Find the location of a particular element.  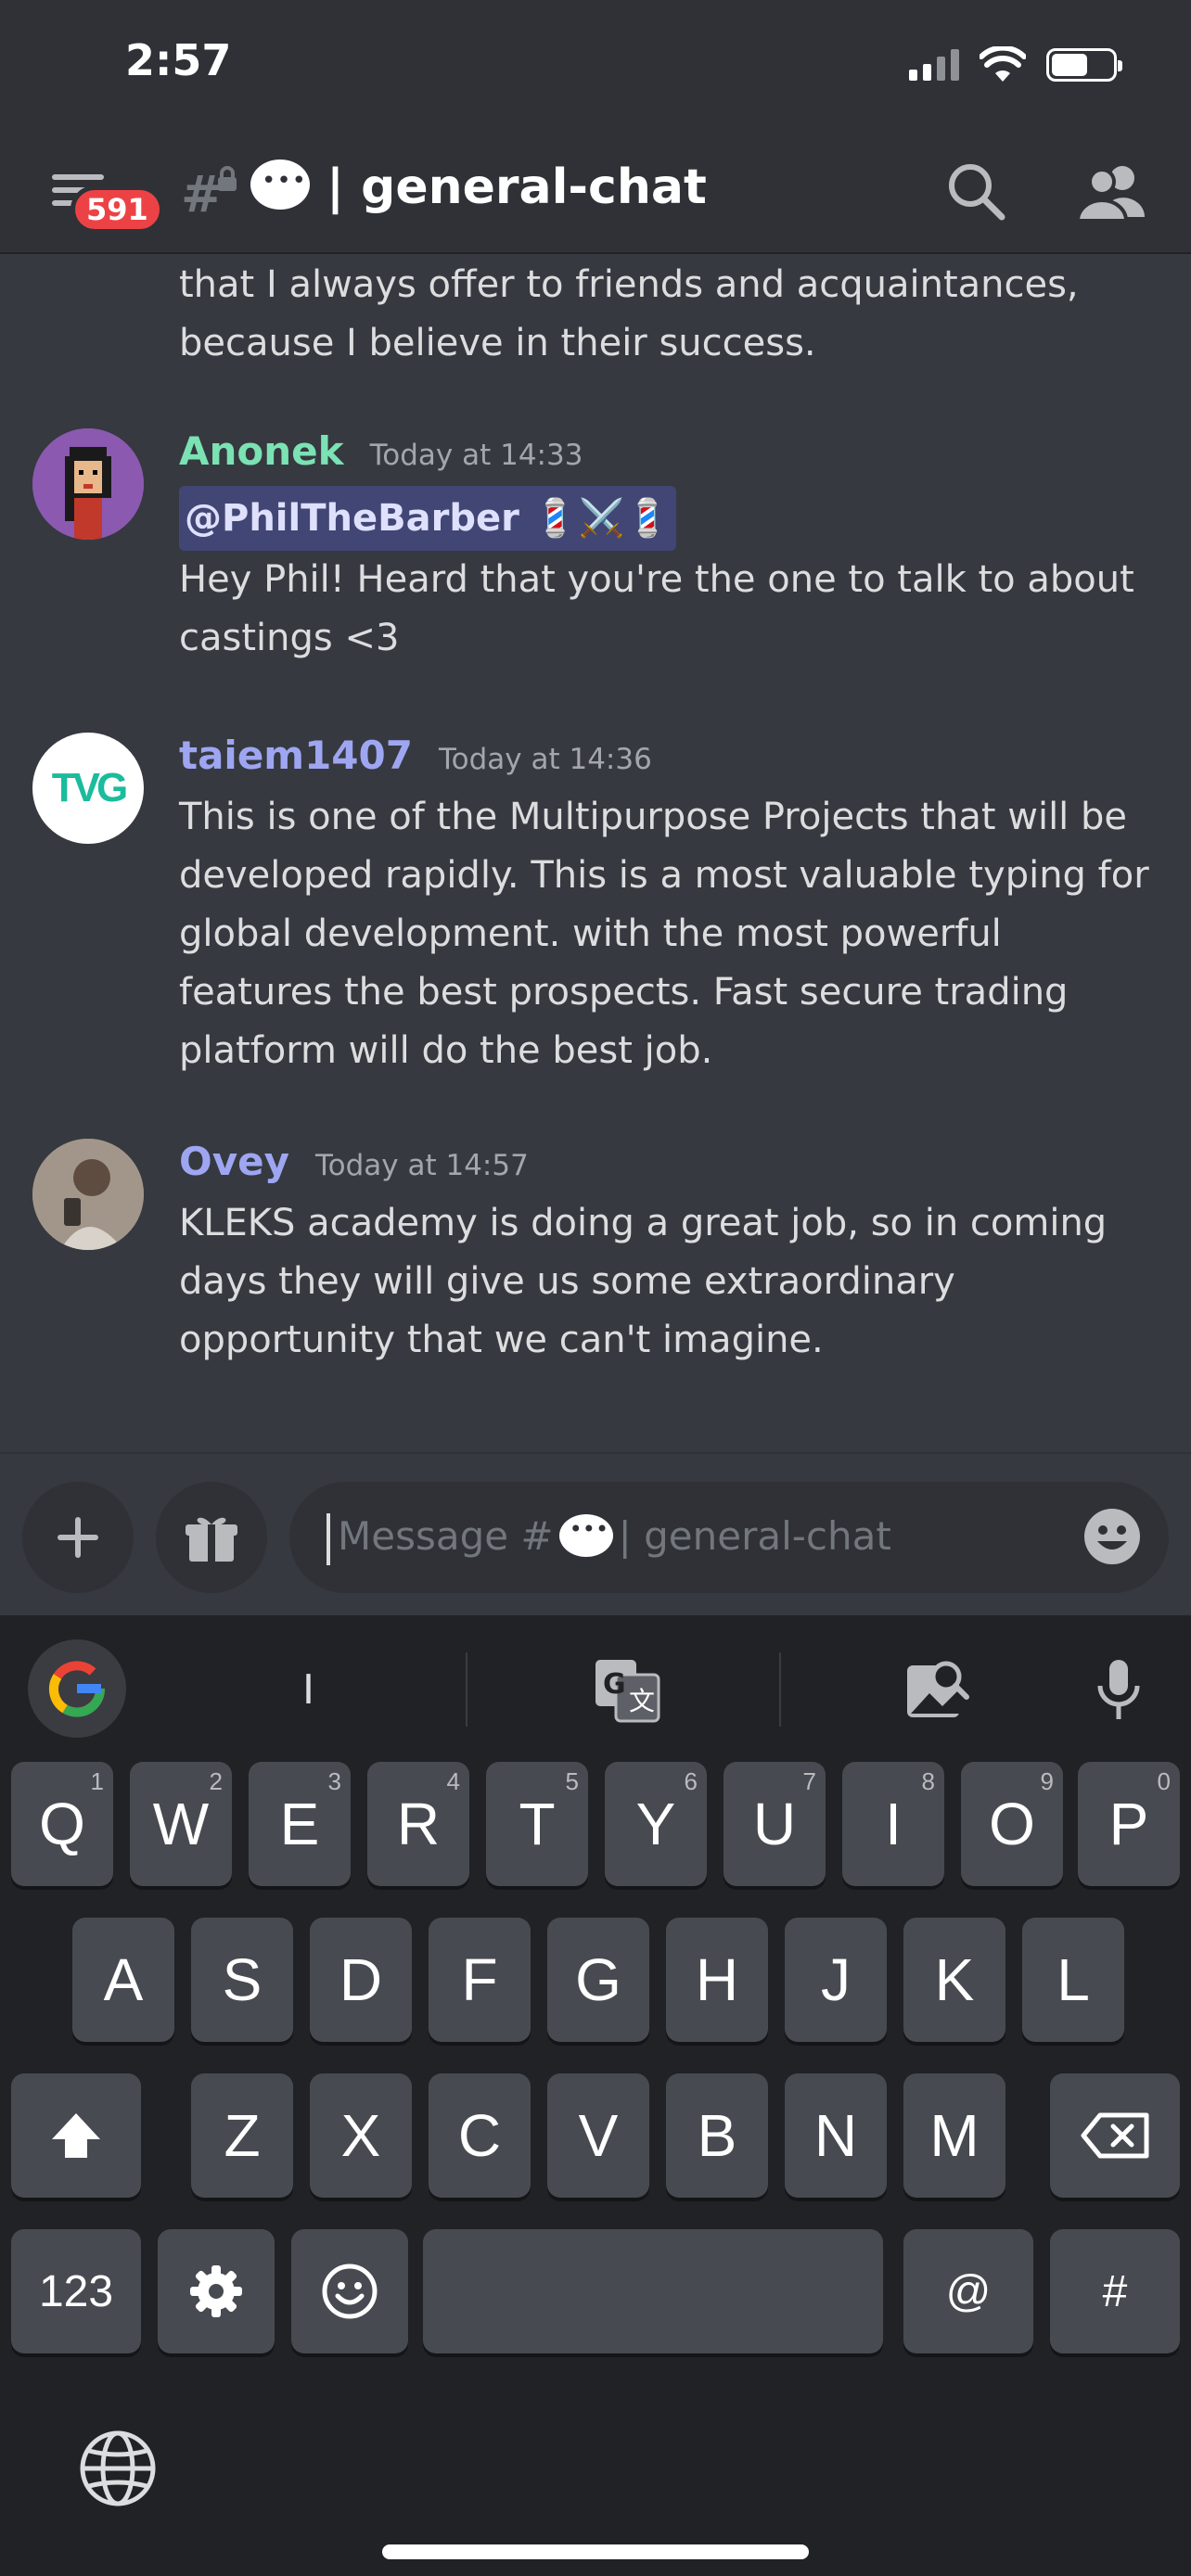

globe-icon is located at coordinates (118, 2468).